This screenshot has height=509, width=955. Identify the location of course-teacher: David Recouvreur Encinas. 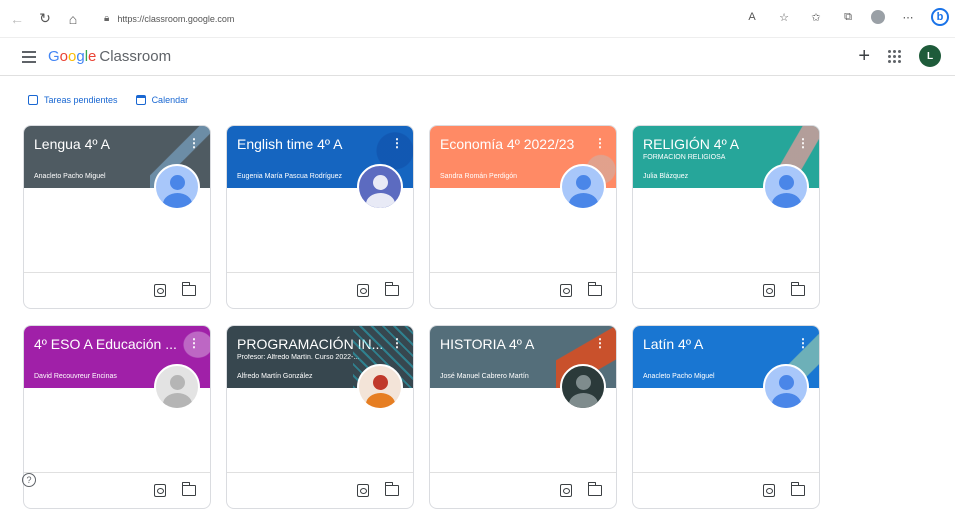
(75, 376).